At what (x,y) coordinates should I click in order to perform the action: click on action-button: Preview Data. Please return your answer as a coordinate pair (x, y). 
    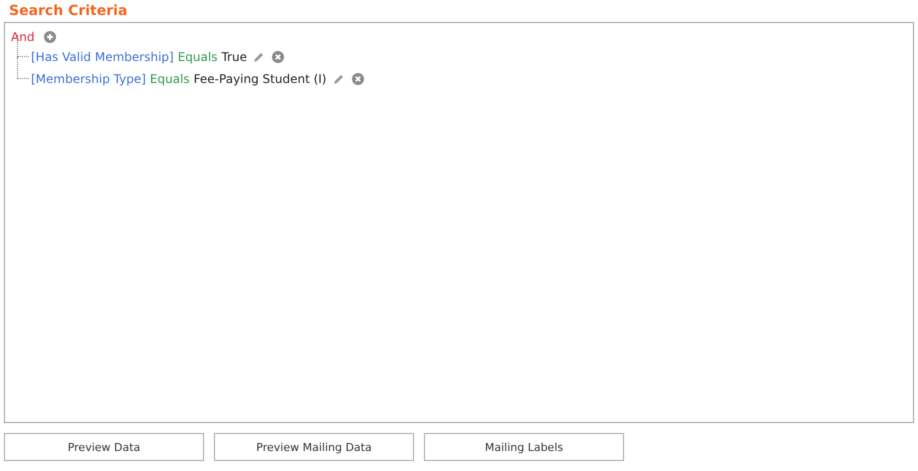
    Looking at the image, I should click on (104, 447).